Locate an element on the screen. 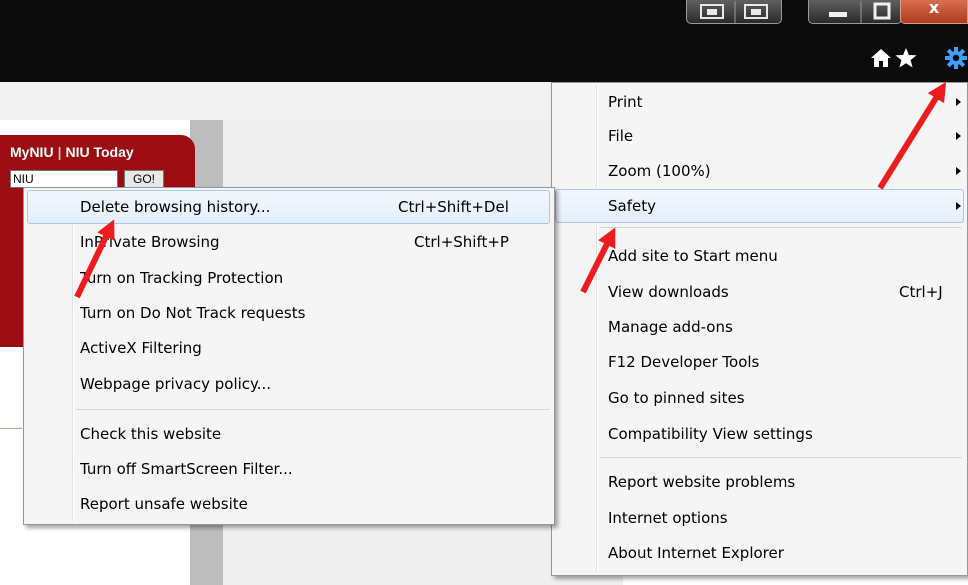 This screenshot has width=968, height=585. menu-item-shortcut: Ctrl+Shift+Del is located at coordinates (453, 207).